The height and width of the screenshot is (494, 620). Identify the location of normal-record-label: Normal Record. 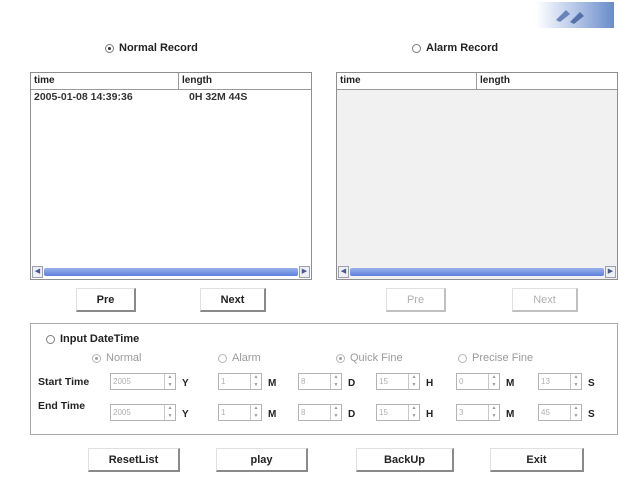
(158, 48).